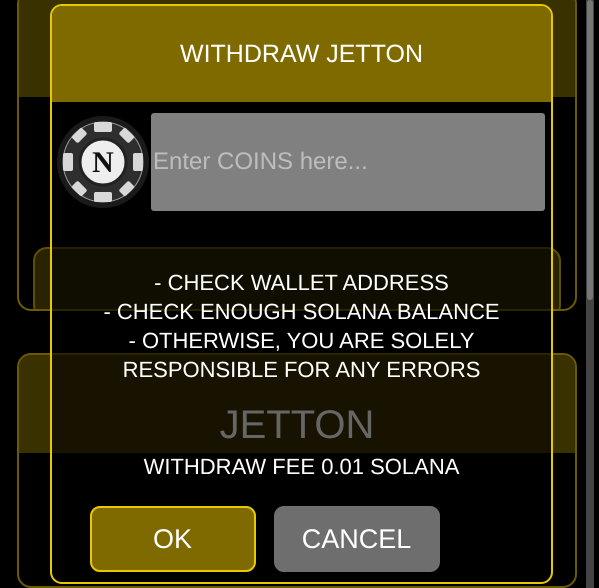 The image size is (599, 588). What do you see at coordinates (297, 425) in the screenshot?
I see `card-title: JETTON` at bounding box center [297, 425].